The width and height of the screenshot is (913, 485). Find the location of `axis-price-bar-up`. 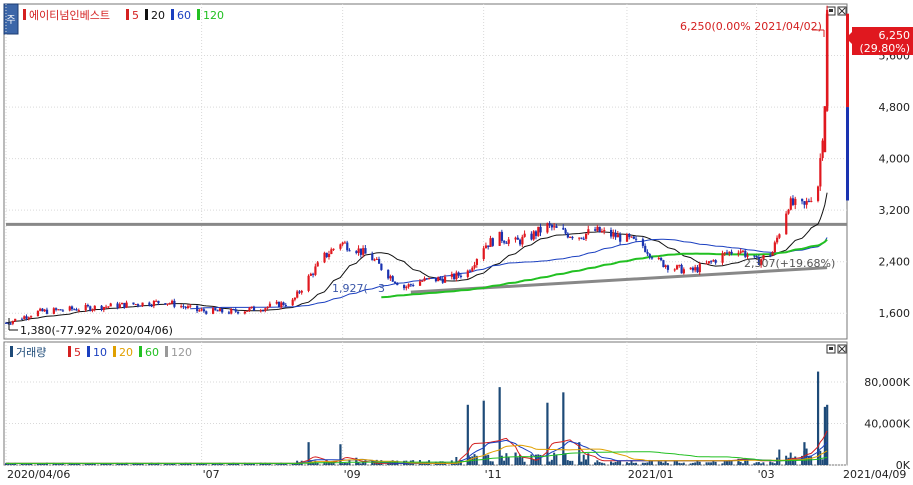

axis-price-bar-up is located at coordinates (847, 60).